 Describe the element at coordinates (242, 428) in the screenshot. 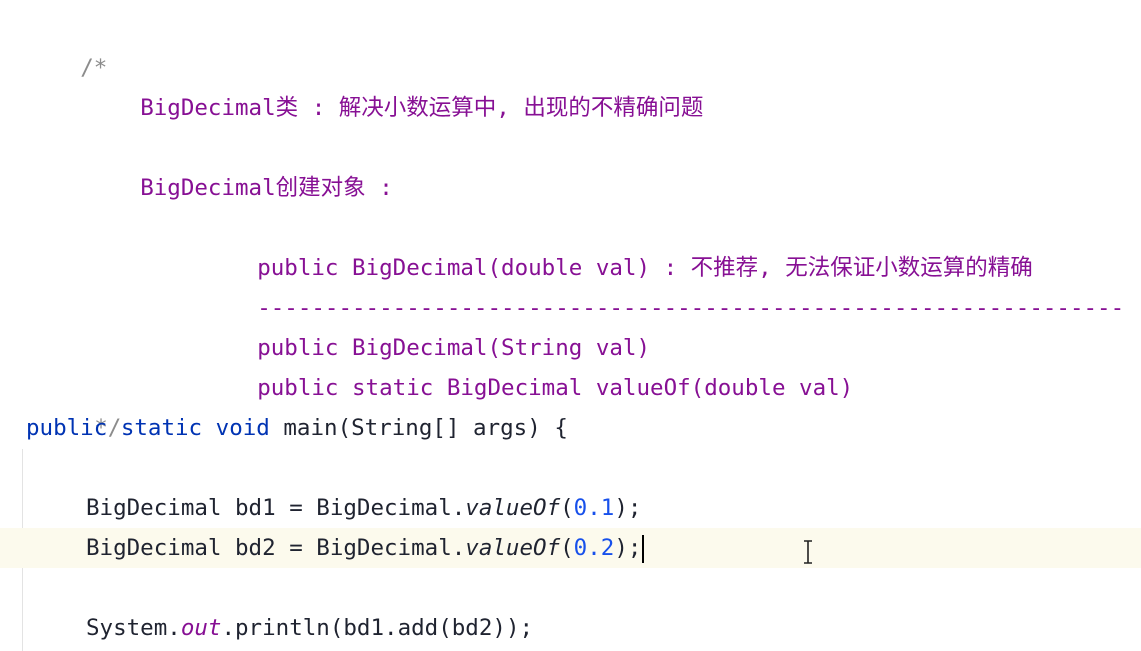

I see `keyword: void` at that location.